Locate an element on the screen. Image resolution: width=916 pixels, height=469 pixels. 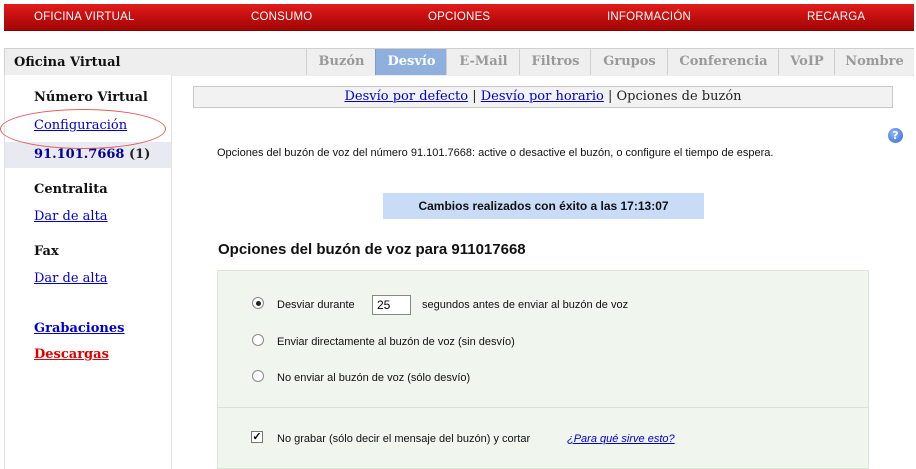
tab-nombre: Nombre is located at coordinates (874, 62).